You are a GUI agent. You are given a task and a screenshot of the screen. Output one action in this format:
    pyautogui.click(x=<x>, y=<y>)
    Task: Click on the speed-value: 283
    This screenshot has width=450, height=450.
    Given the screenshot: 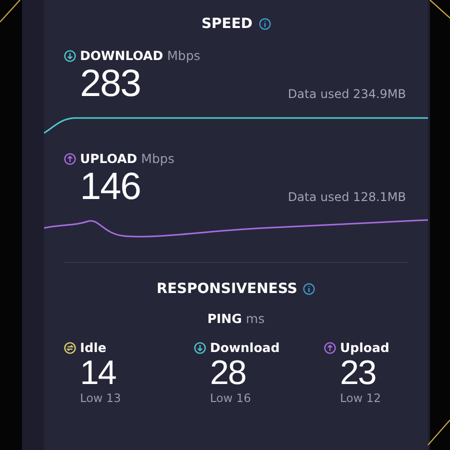 What is the action you would take?
    pyautogui.click(x=110, y=84)
    